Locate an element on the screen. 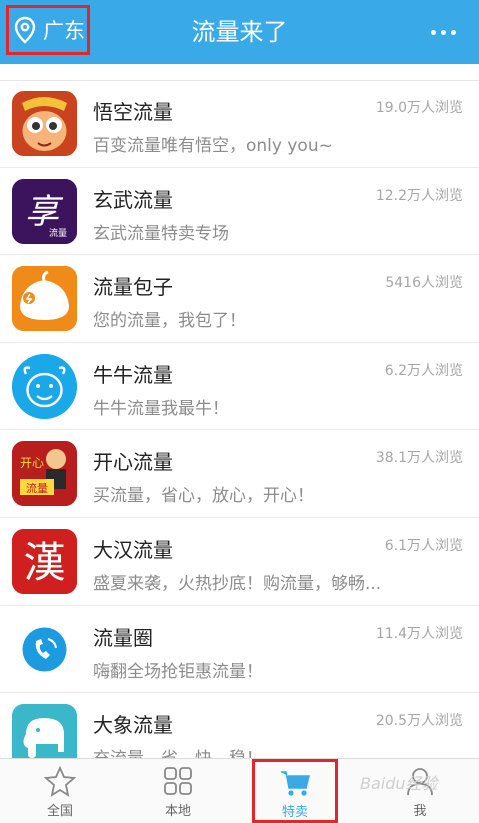 This screenshot has width=479, height=823. item-name: 流量包子 is located at coordinates (133, 287).